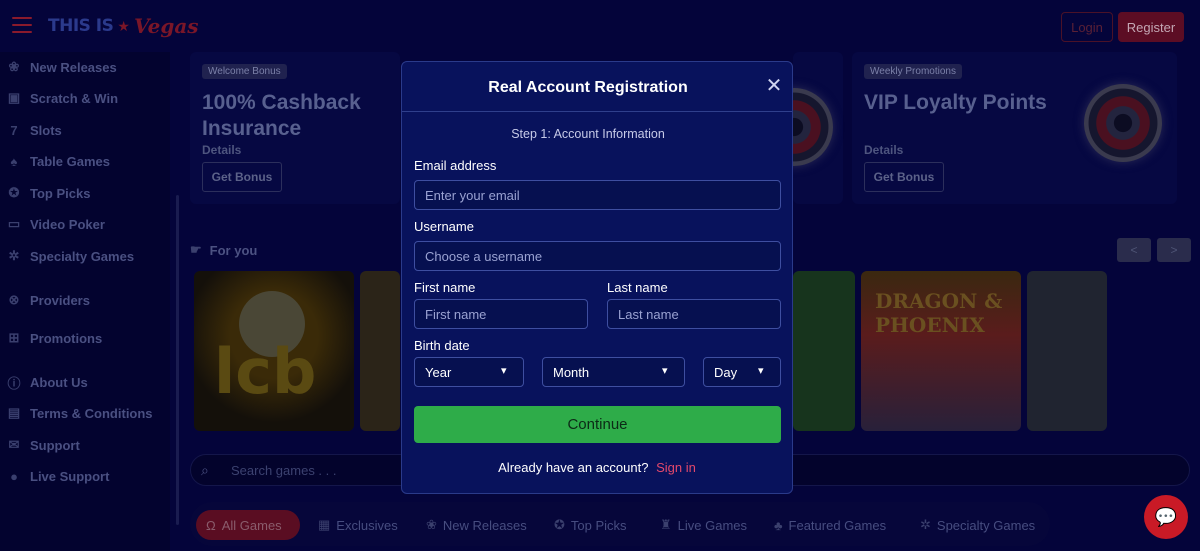  I want to click on document-icon: ▤, so click(14, 412).